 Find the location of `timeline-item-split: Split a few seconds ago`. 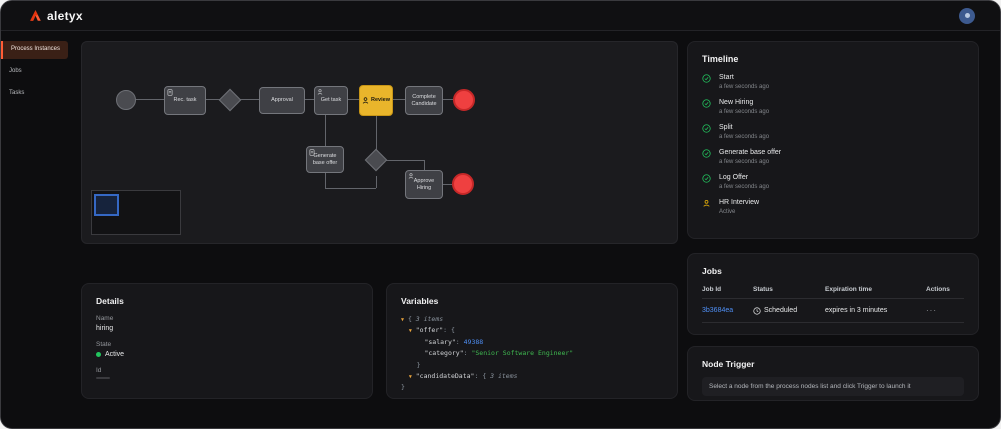

timeline-item-split: Split a few seconds ago is located at coordinates (833, 132).